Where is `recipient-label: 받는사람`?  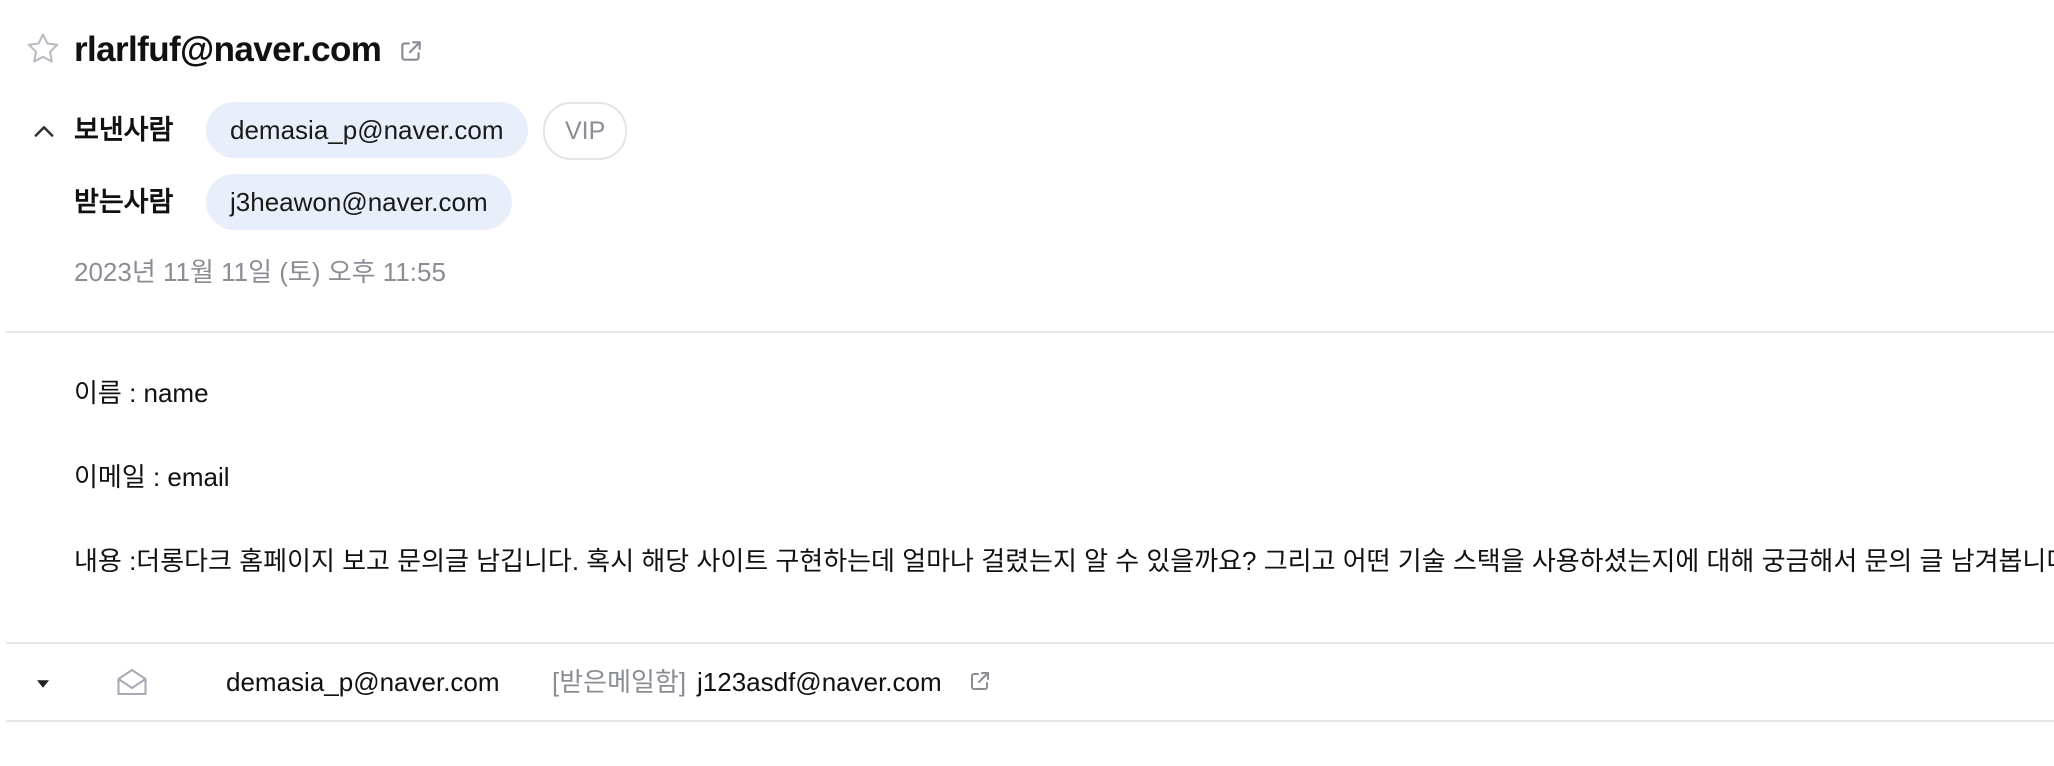 recipient-label: 받는사람 is located at coordinates (124, 202).